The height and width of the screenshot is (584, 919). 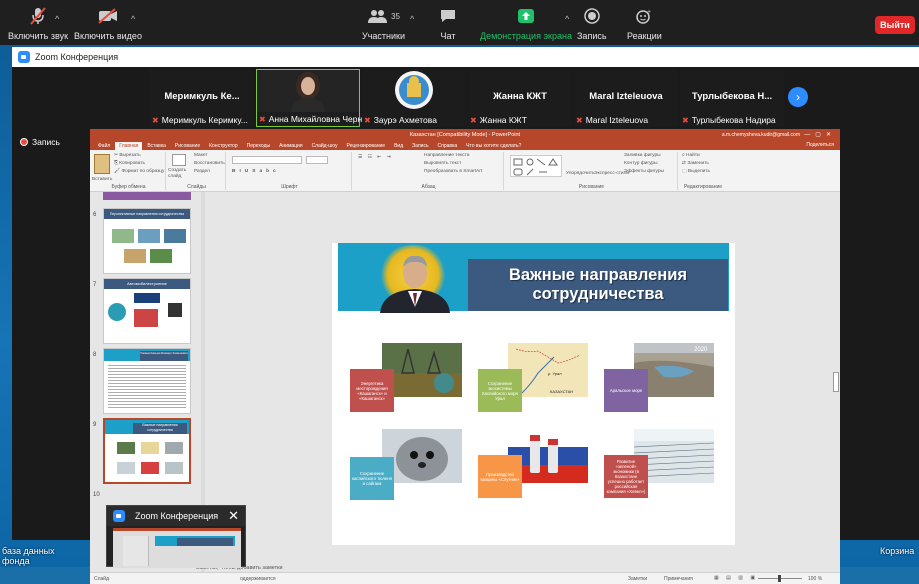 What do you see at coordinates (177, 548) in the screenshot?
I see `mini-screen-preview` at bounding box center [177, 548].